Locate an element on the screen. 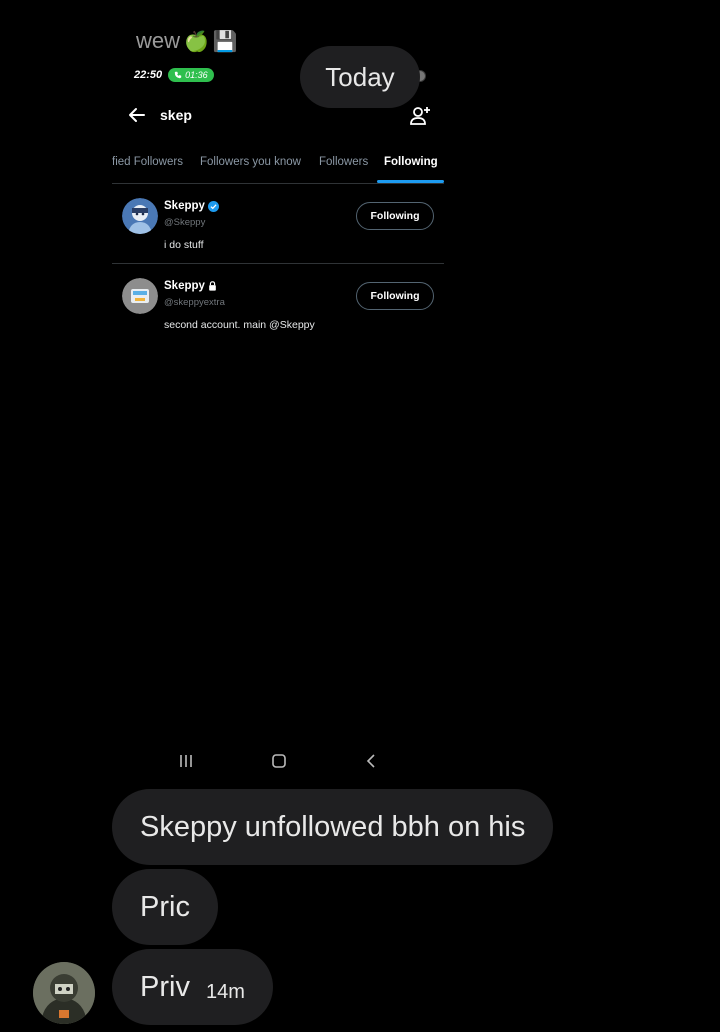 The image size is (720, 1032). phone-icon is located at coordinates (178, 75).